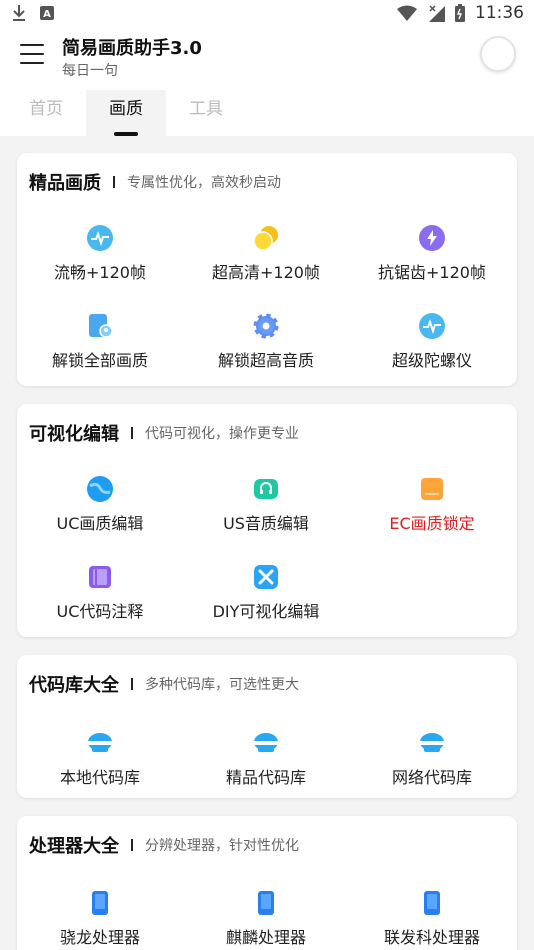 The height and width of the screenshot is (950, 534). I want to click on app-title: 简易画质助手3.0, so click(132, 48).